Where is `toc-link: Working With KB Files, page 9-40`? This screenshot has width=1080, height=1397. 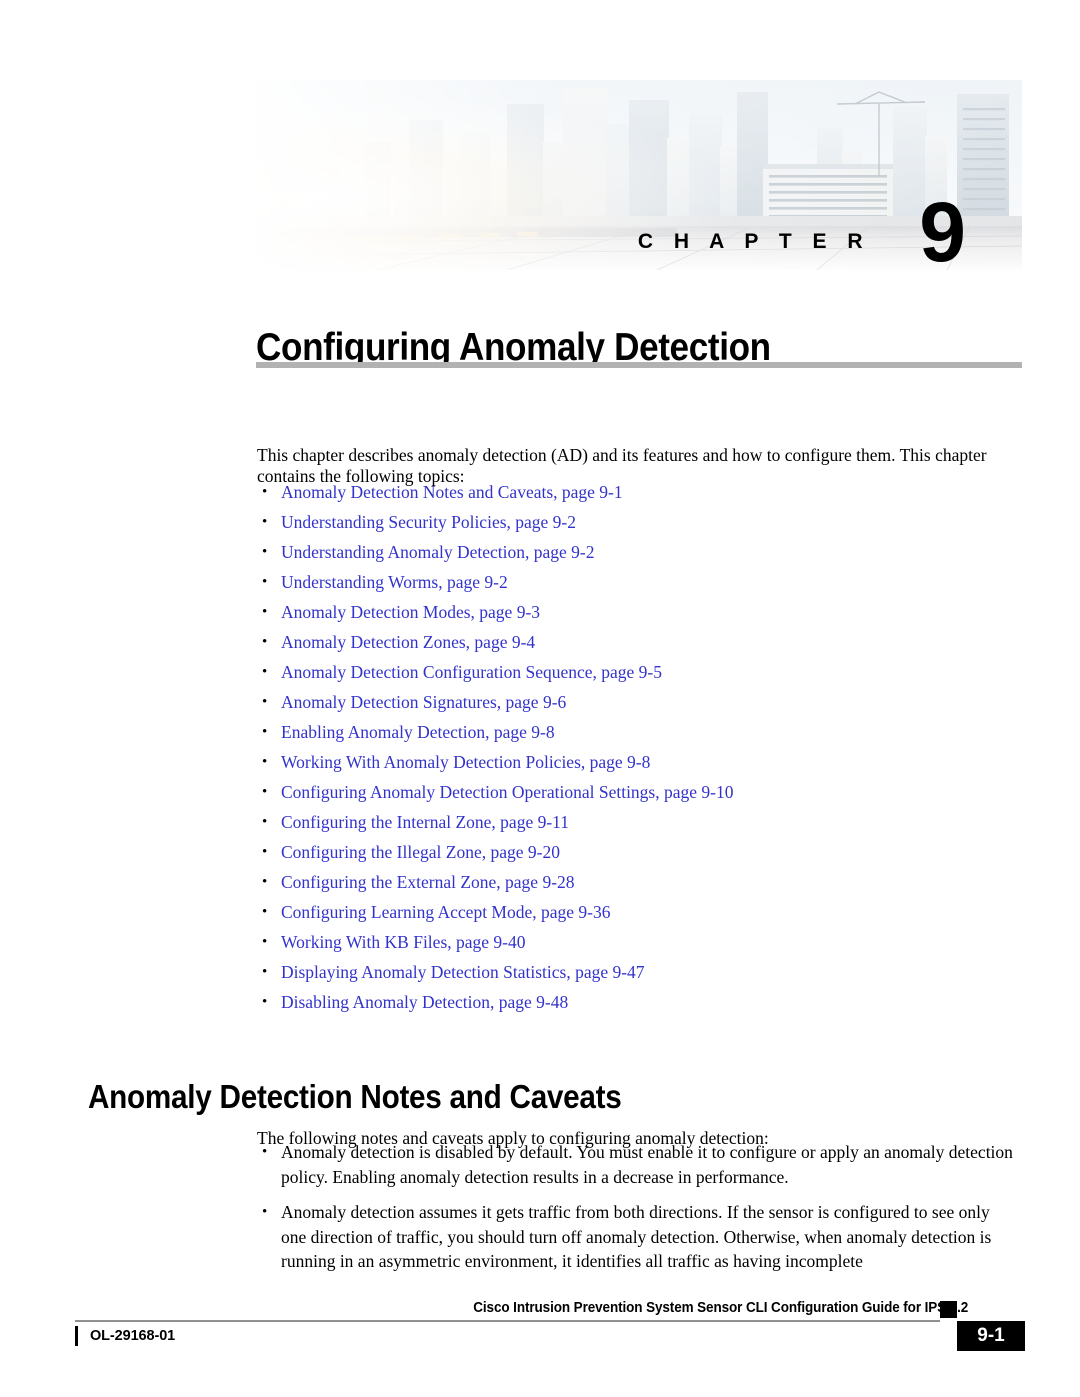 toc-link: Working With KB Files, page 9-40 is located at coordinates (403, 942).